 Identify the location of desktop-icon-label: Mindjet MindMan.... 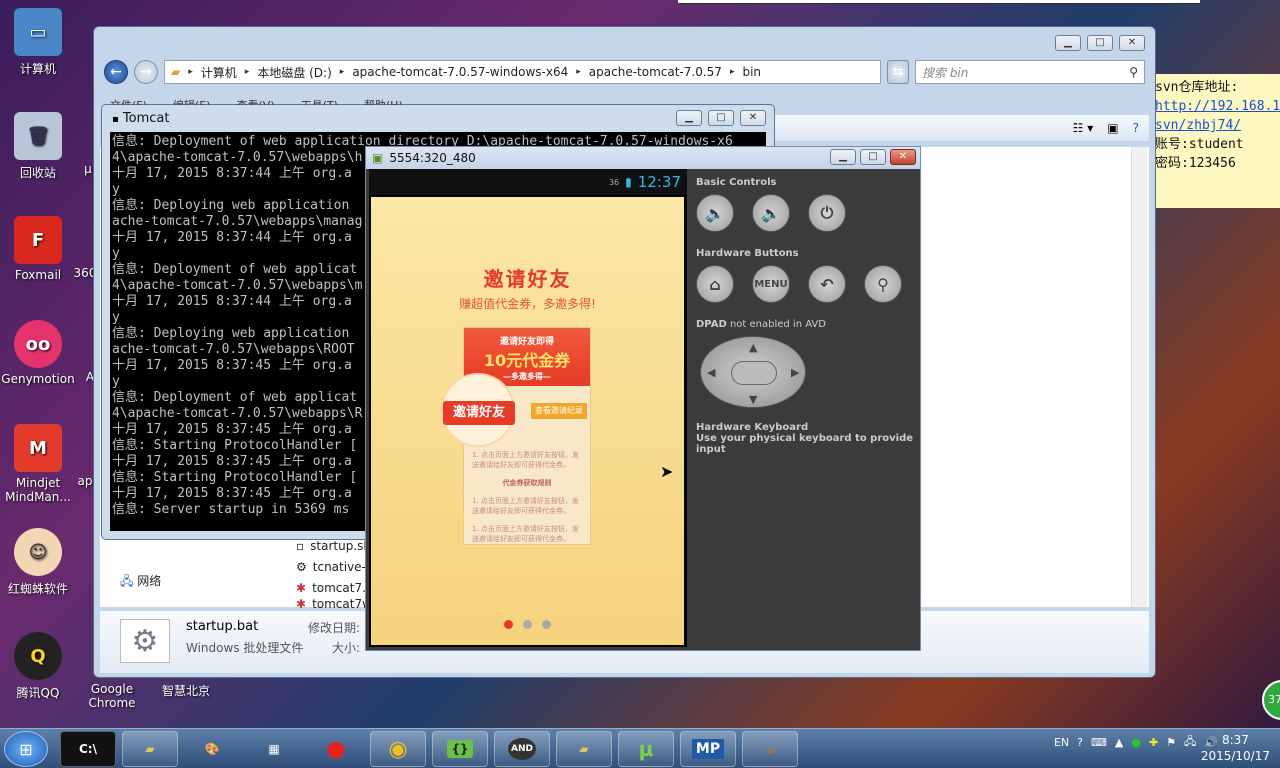
(38, 490).